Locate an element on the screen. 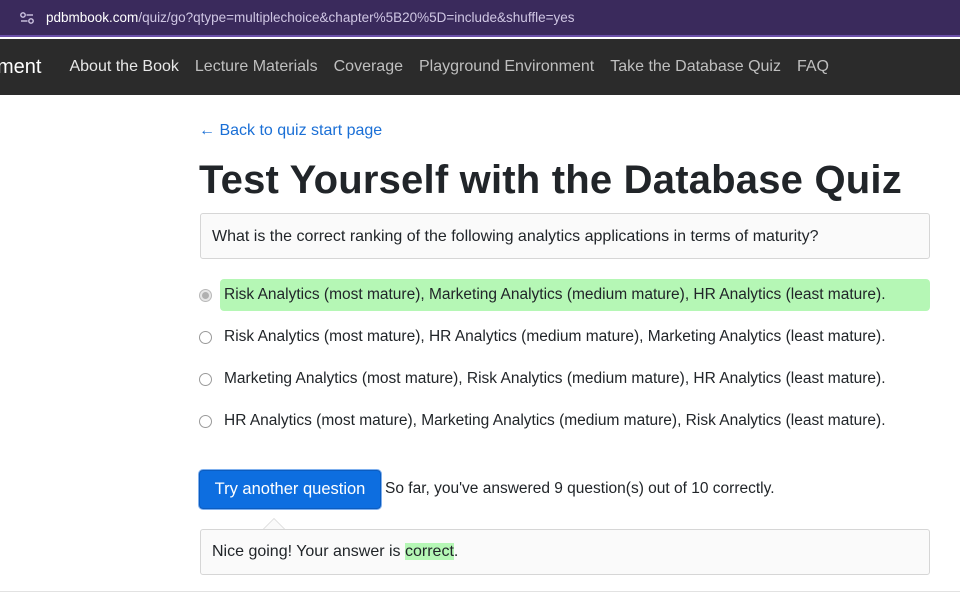 The width and height of the screenshot is (960, 598). nav-take-the-database-quiz: Take the Database Quiz is located at coordinates (695, 67).